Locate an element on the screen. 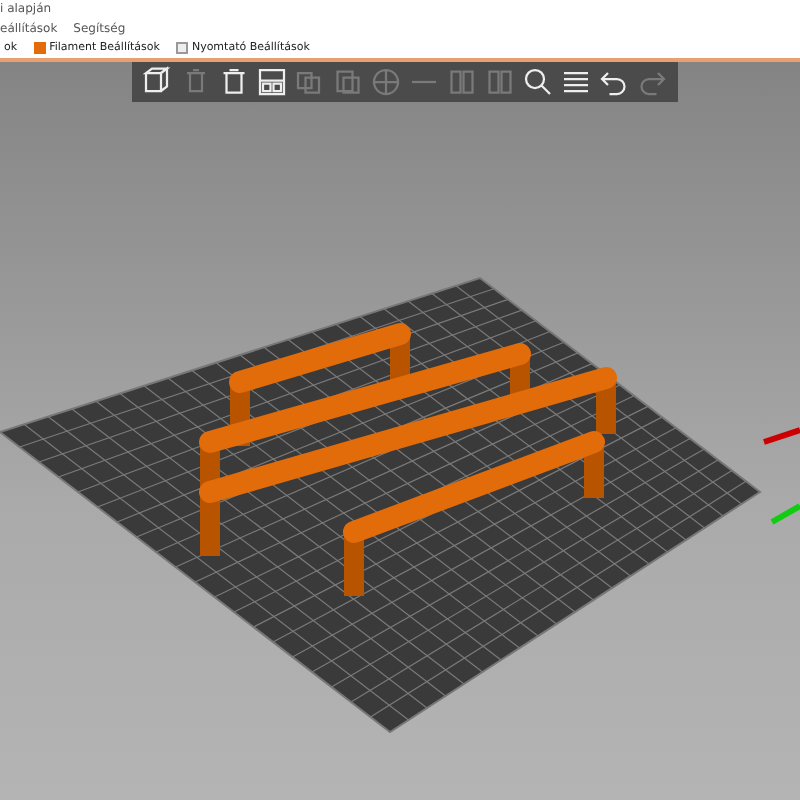 This screenshot has width=800, height=800. search-icon is located at coordinates (538, 82).